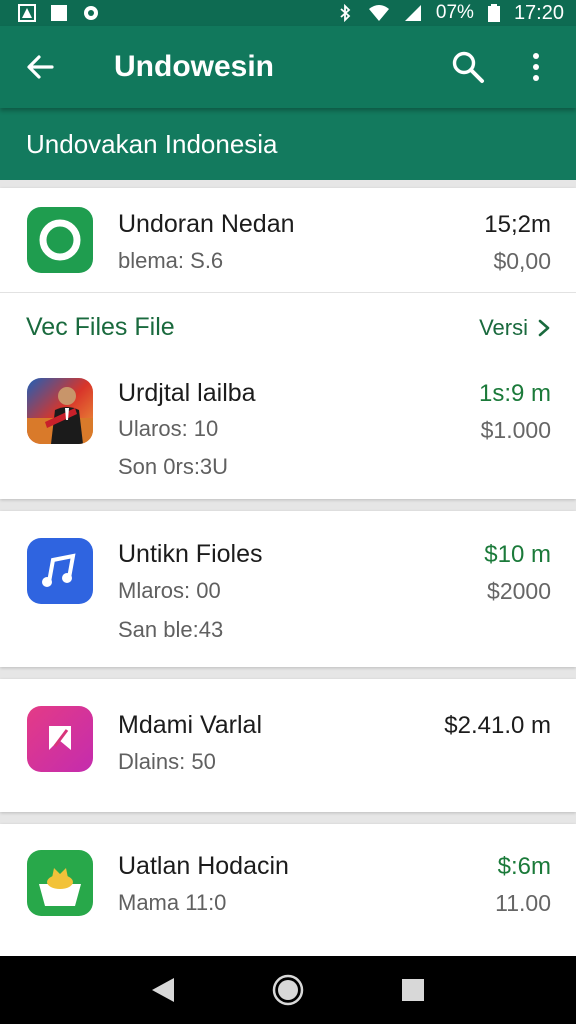  I want to click on battery-percent: 07%, so click(454, 12).